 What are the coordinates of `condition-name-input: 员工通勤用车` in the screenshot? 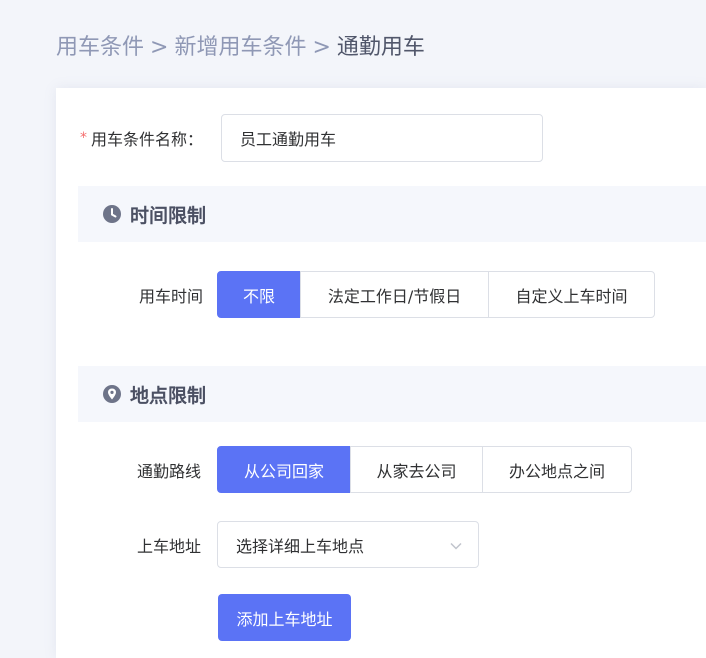 It's located at (382, 138).